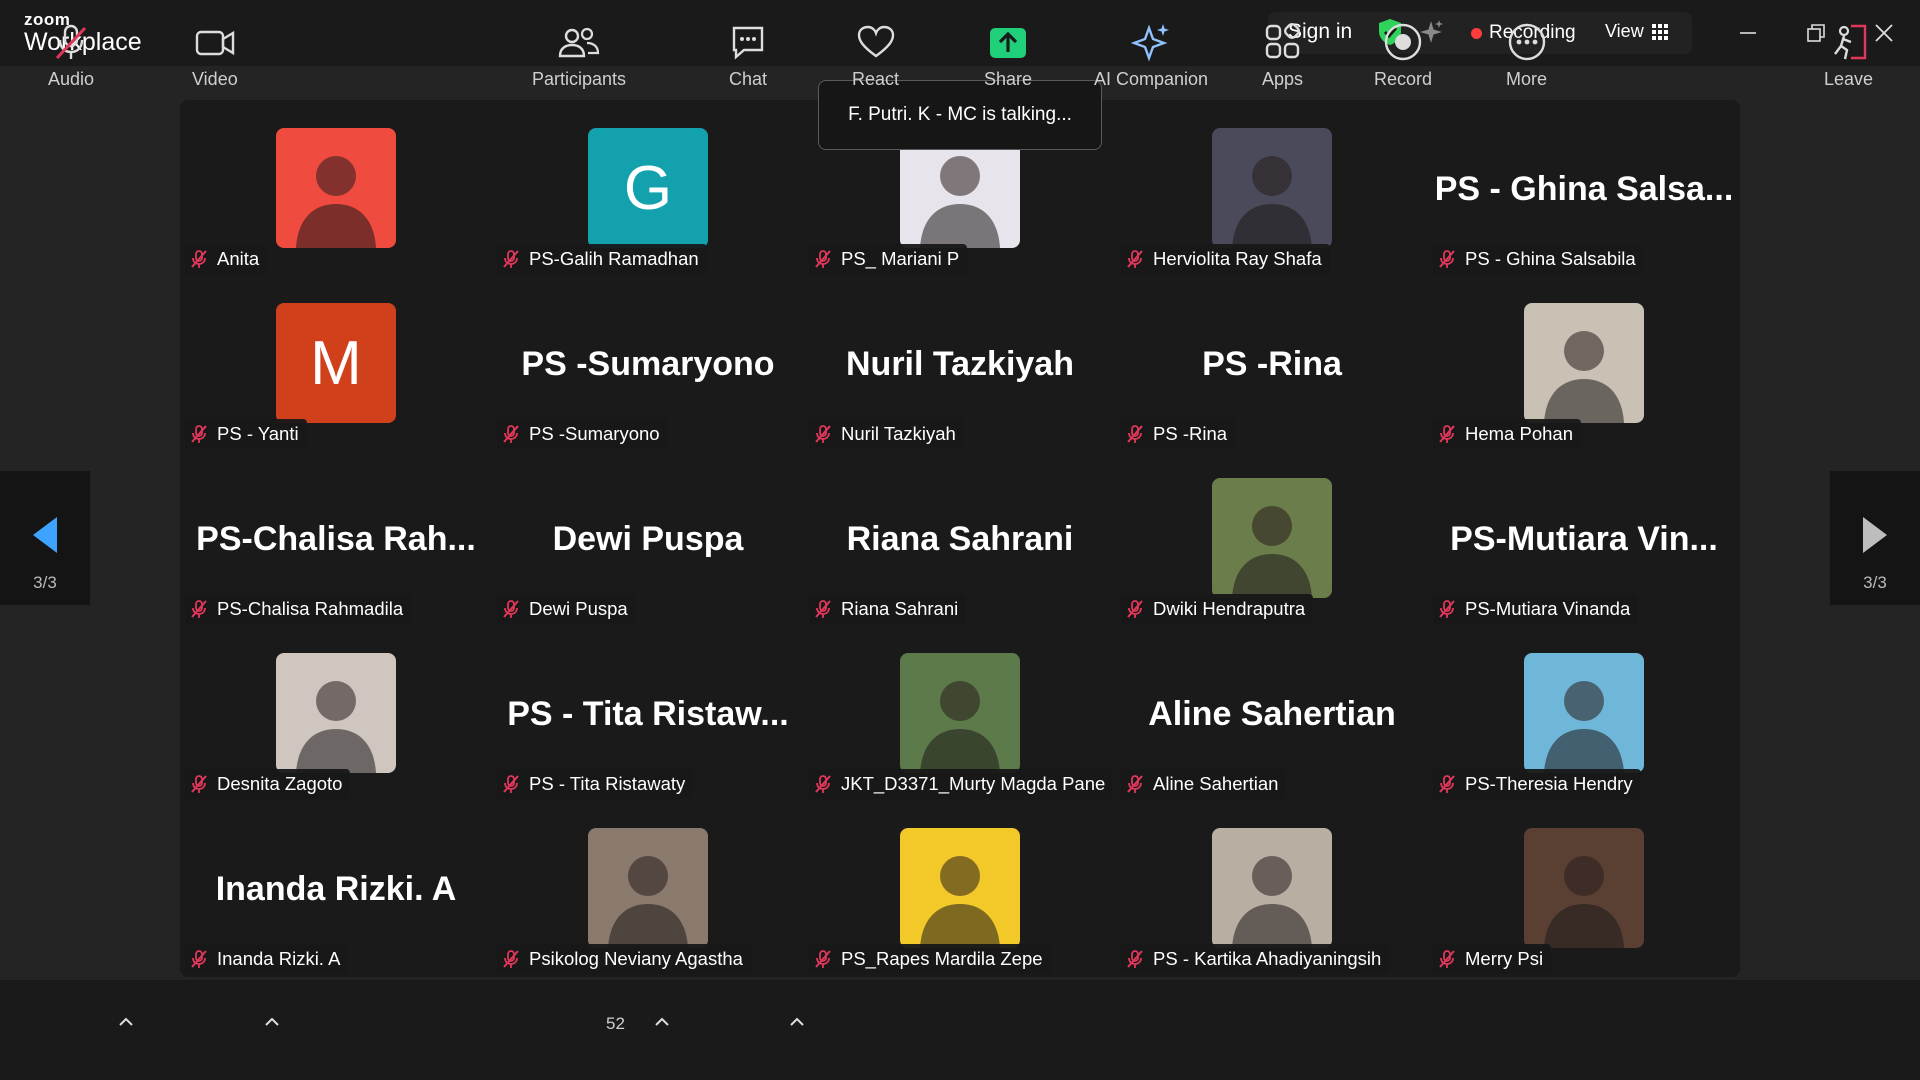  What do you see at coordinates (1748, 33) in the screenshot?
I see `minimize-button` at bounding box center [1748, 33].